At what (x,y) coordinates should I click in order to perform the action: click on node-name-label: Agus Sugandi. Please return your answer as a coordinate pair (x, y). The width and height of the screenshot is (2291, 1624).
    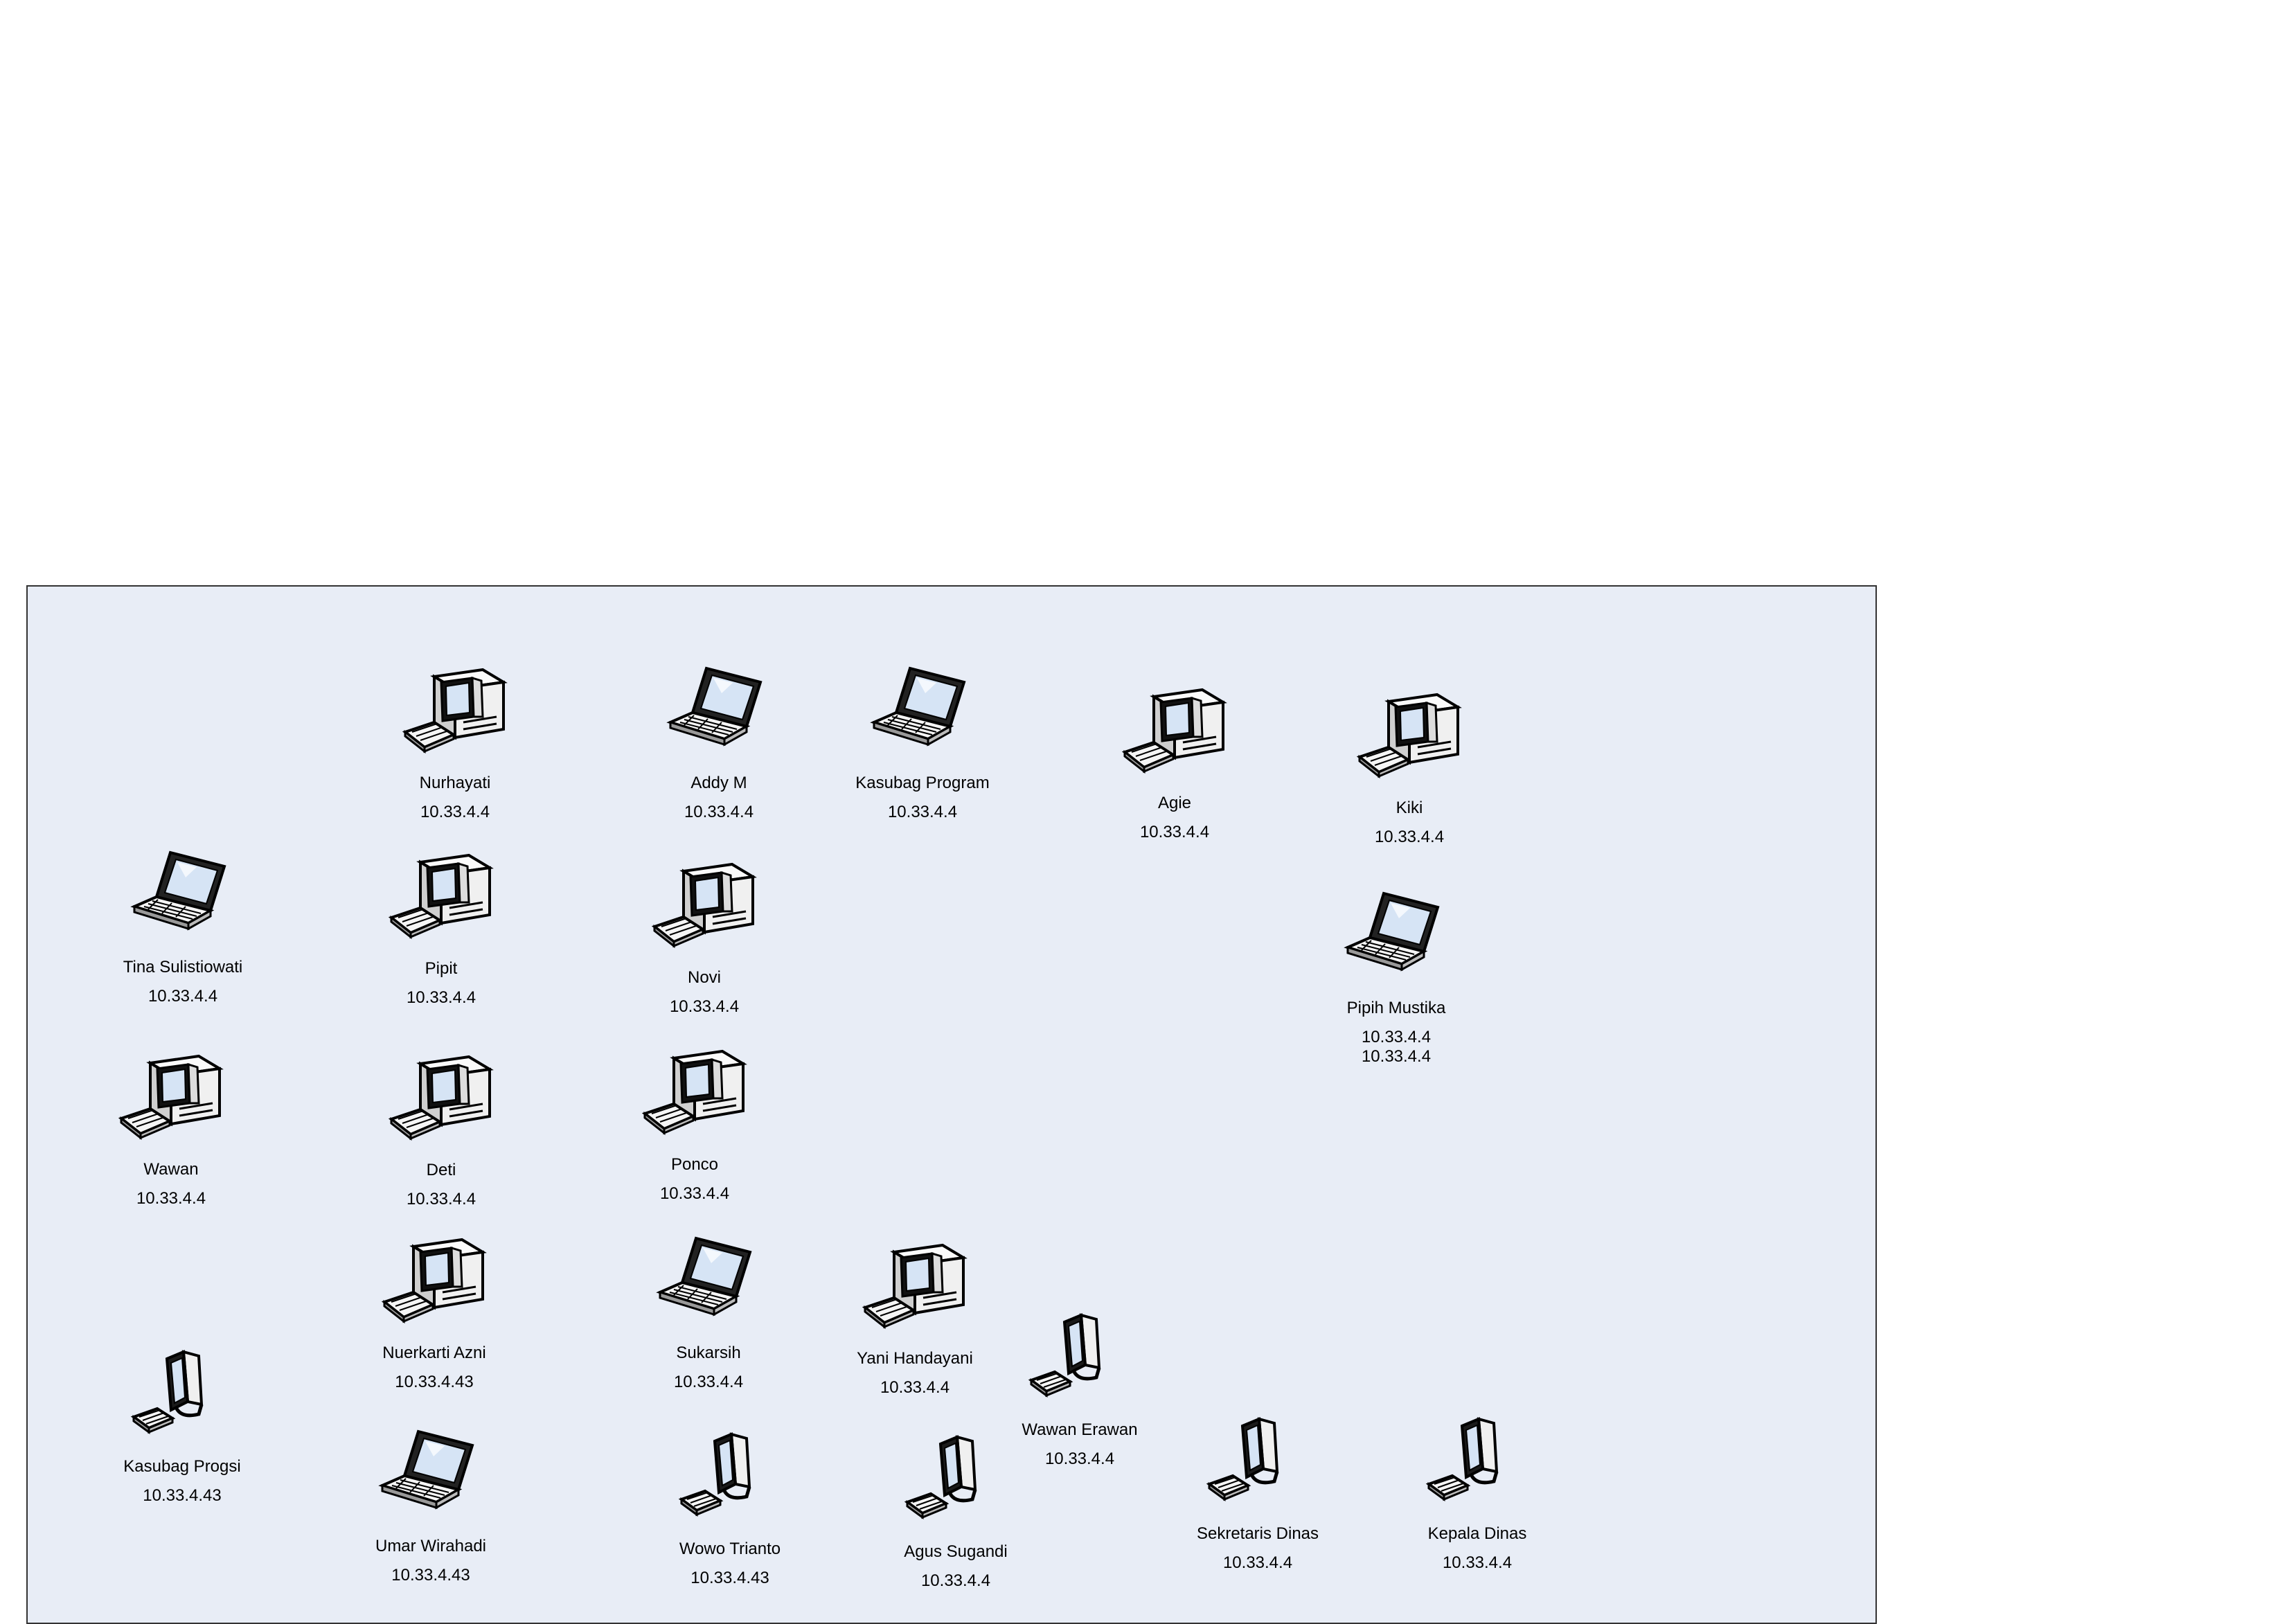
    Looking at the image, I should click on (956, 1551).